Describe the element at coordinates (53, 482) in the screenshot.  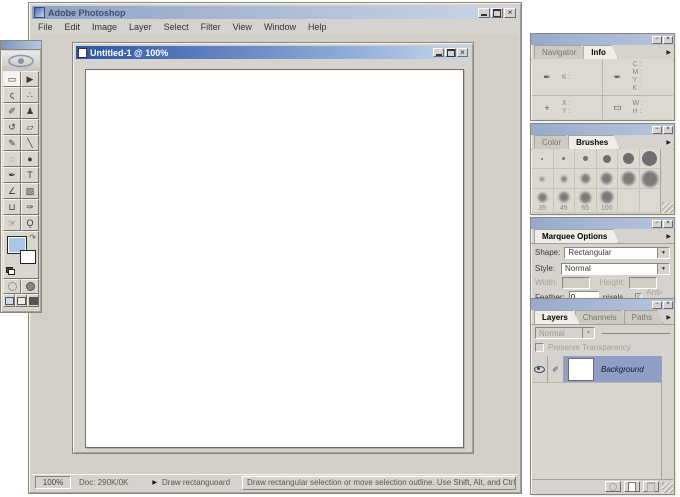
I see `zoom-level-field: 100%` at that location.